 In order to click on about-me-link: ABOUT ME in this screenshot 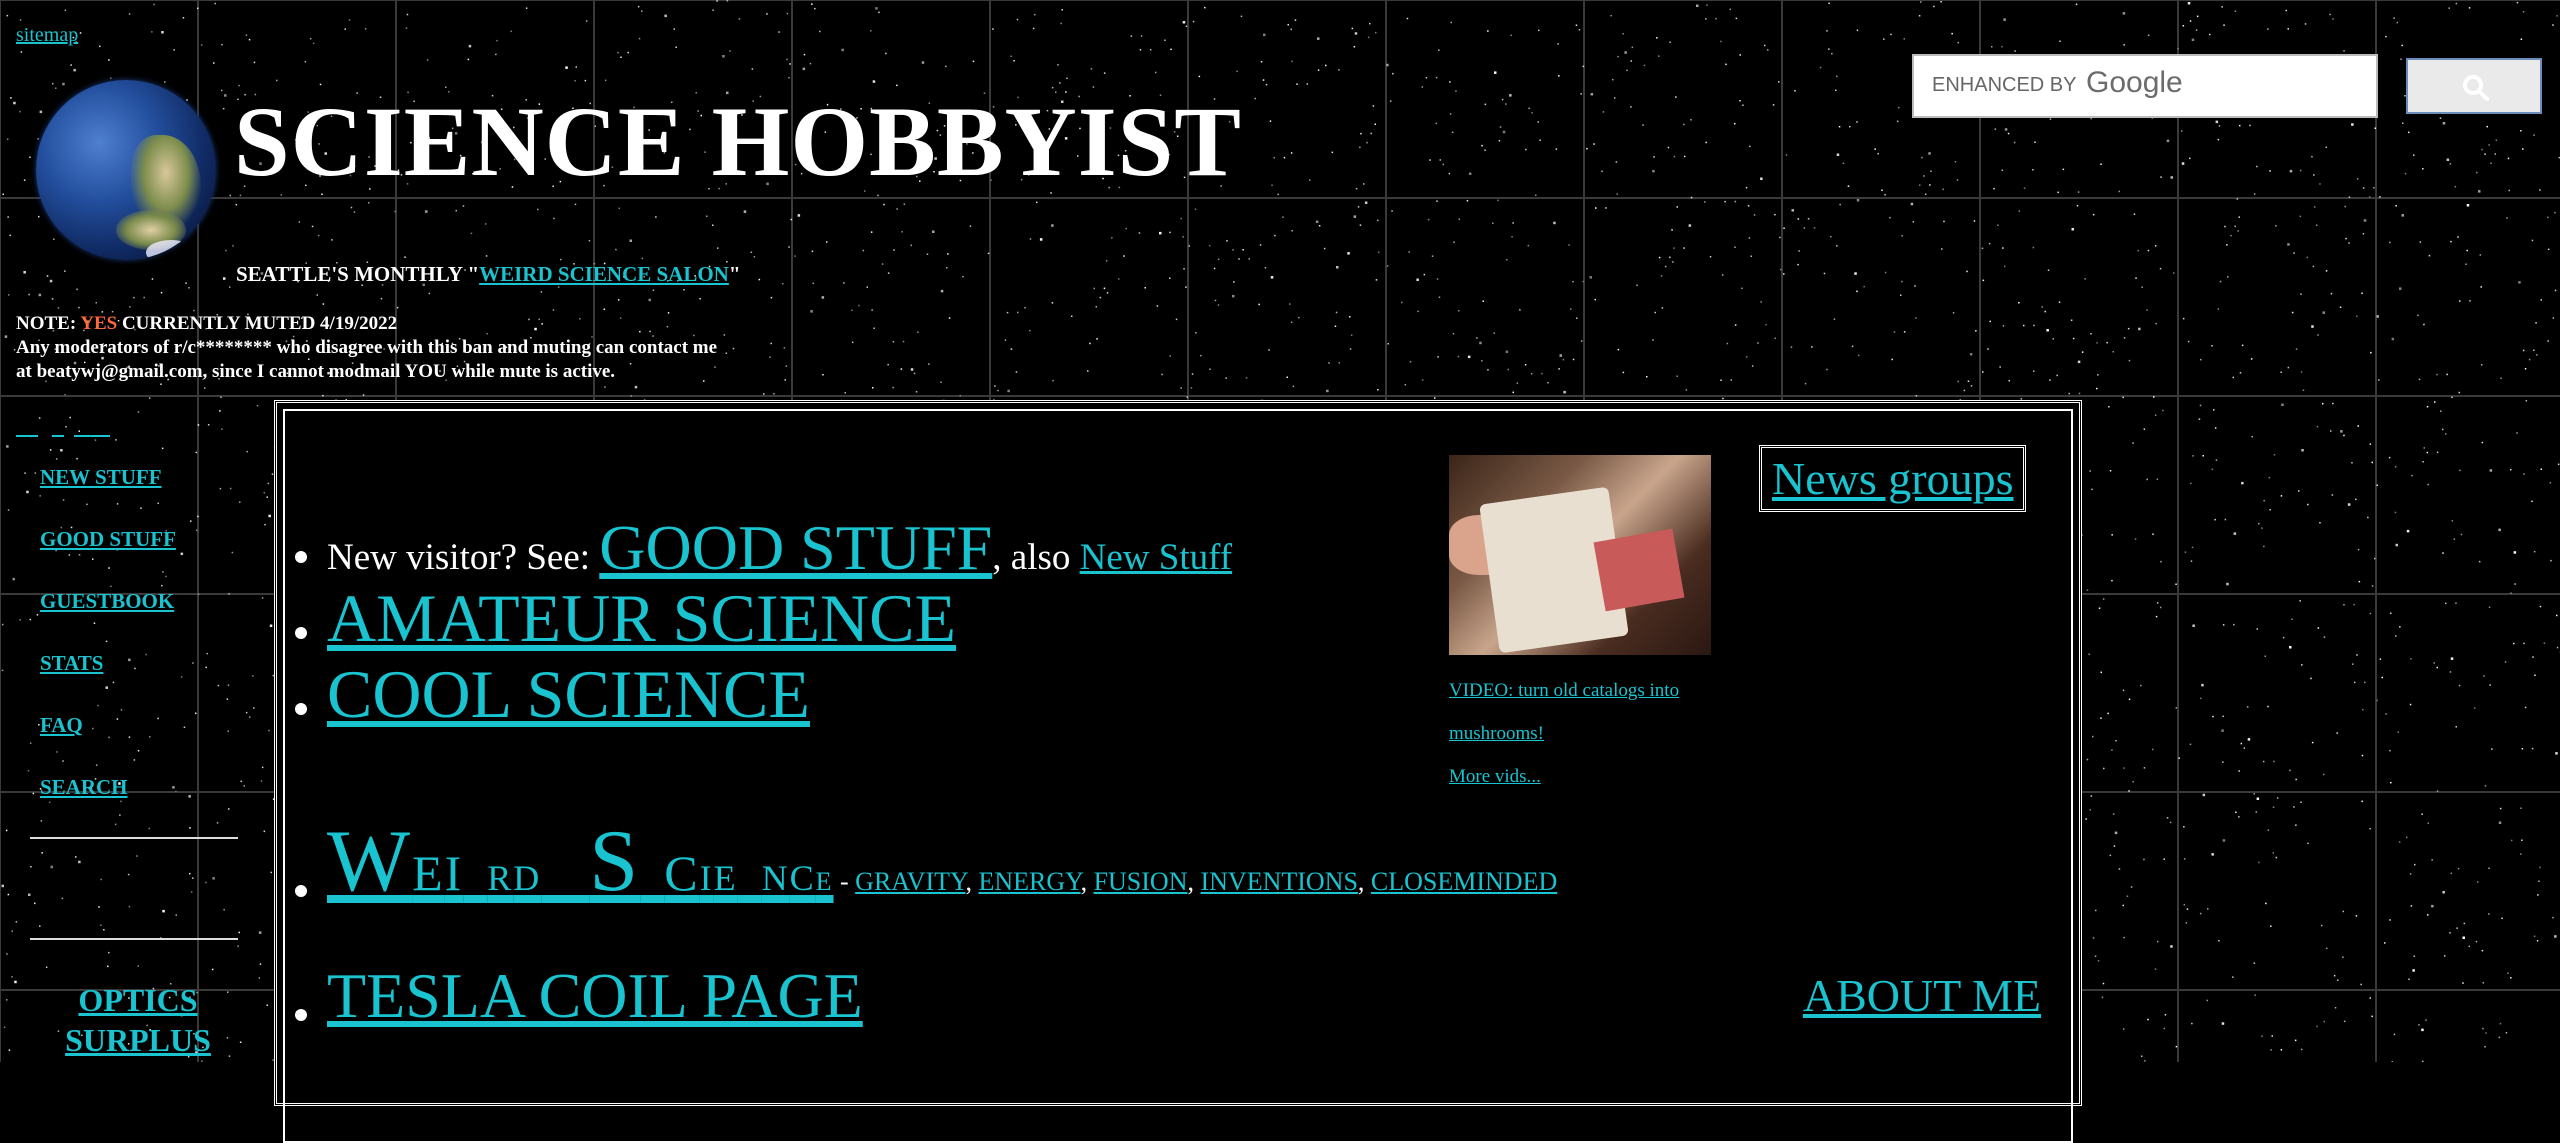, I will do `click(1922, 995)`.